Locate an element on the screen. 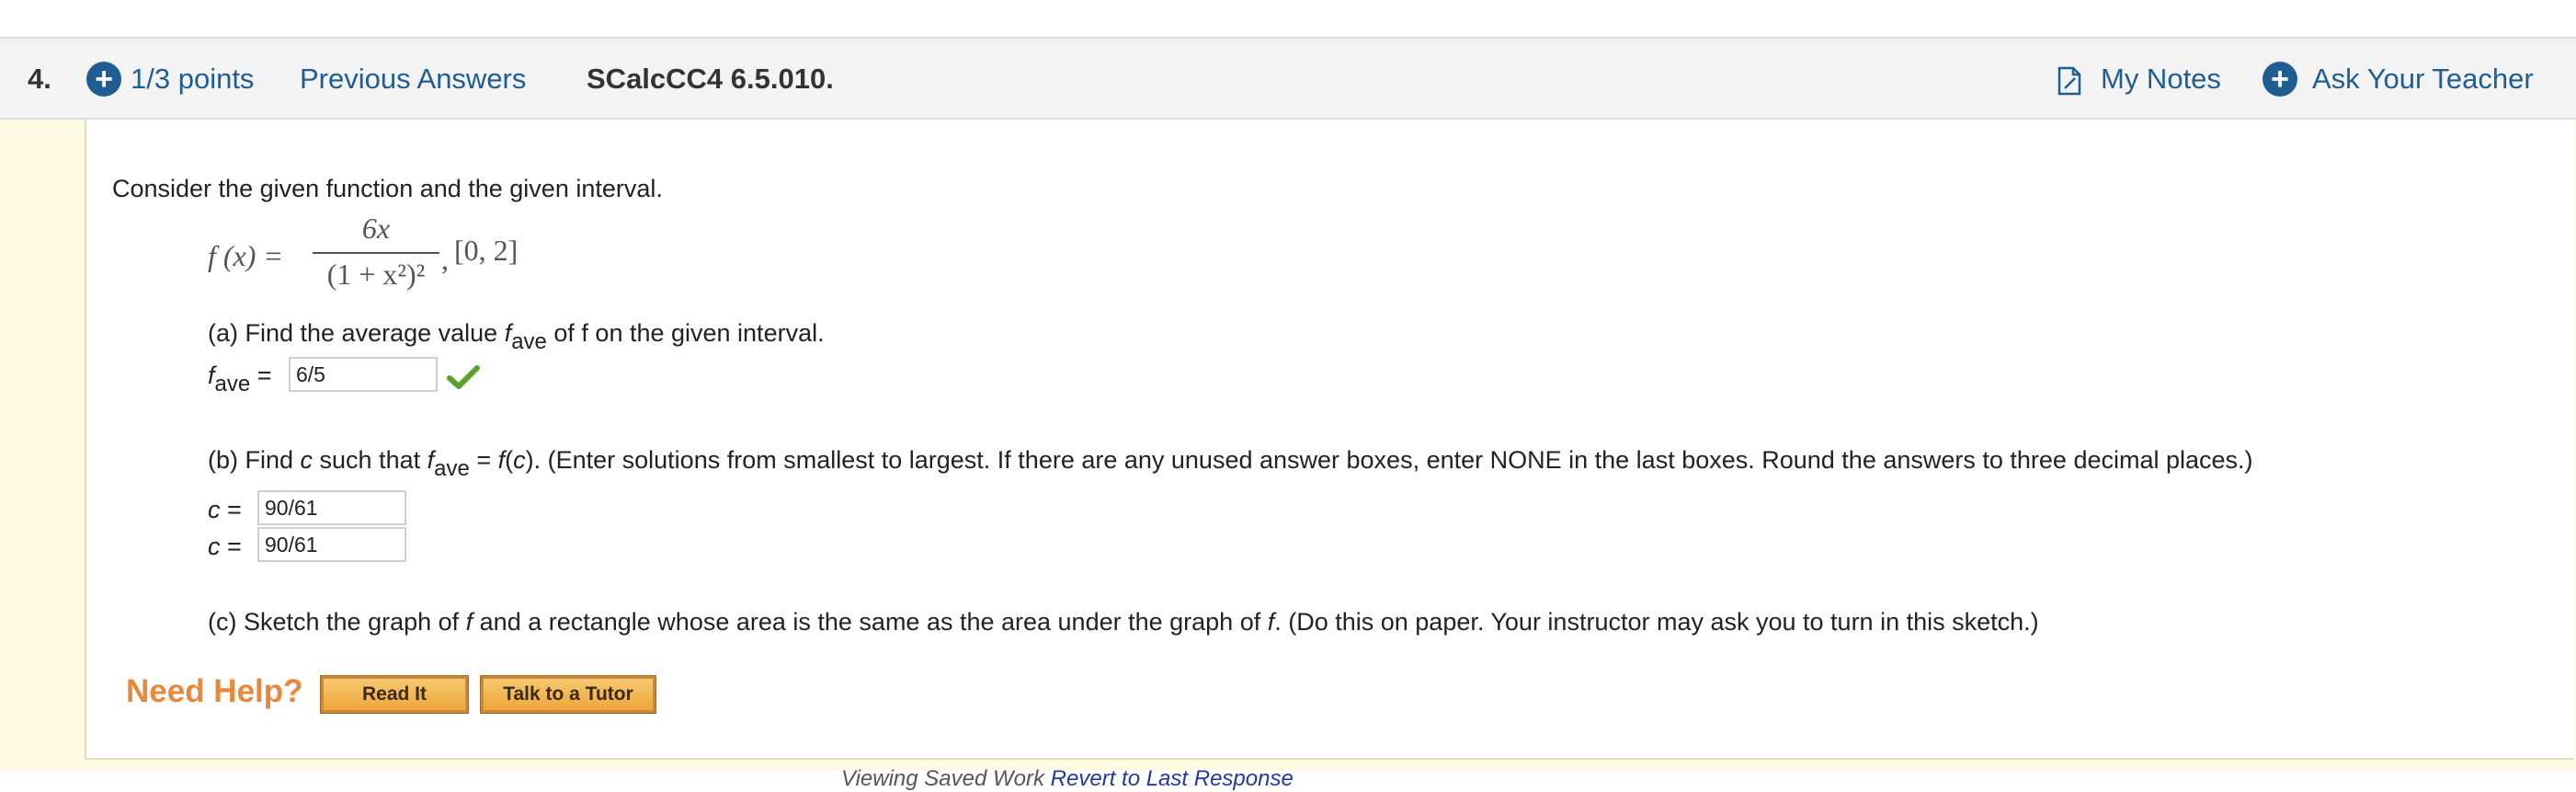  fave-label: fave = is located at coordinates (240, 379).